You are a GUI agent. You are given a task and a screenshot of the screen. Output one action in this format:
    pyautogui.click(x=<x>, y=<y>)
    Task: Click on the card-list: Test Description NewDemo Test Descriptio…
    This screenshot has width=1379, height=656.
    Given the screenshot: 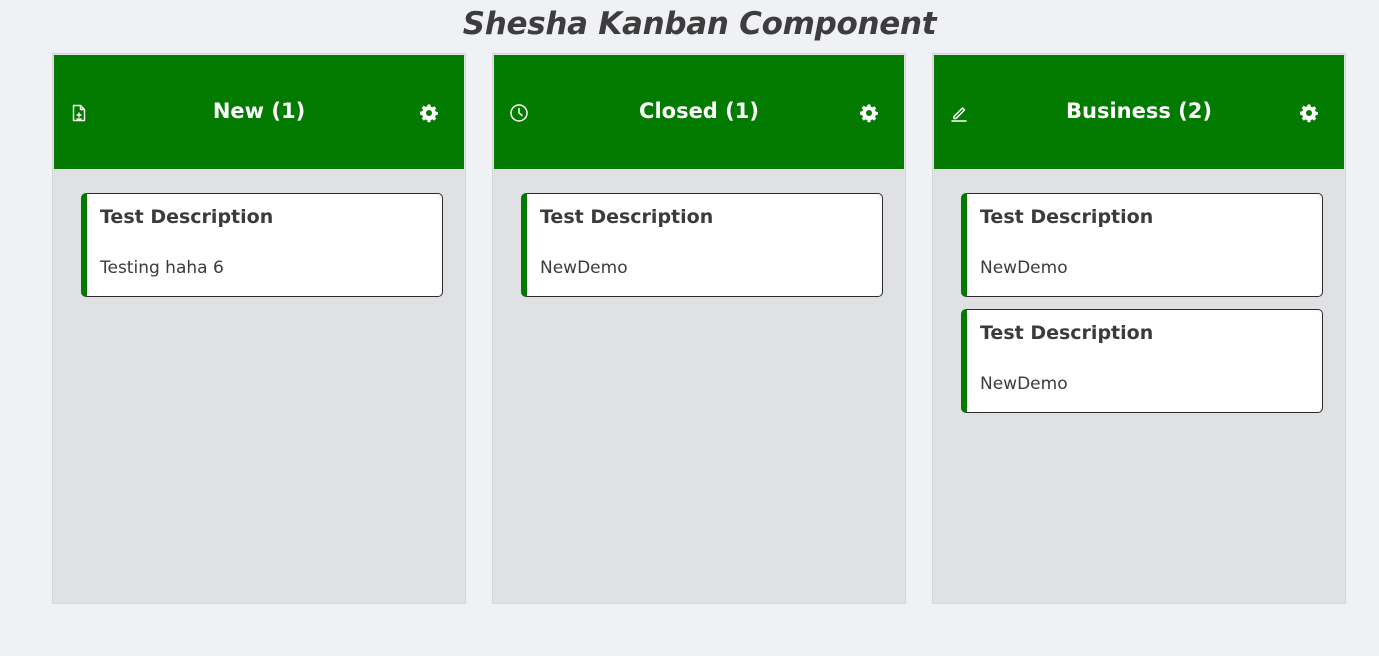 What is the action you would take?
    pyautogui.click(x=1142, y=309)
    